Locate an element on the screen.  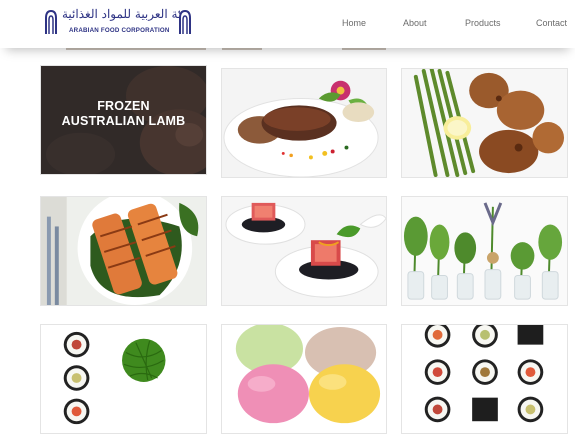
sushi-seaweed-salad-image is located at coordinates (123, 379).